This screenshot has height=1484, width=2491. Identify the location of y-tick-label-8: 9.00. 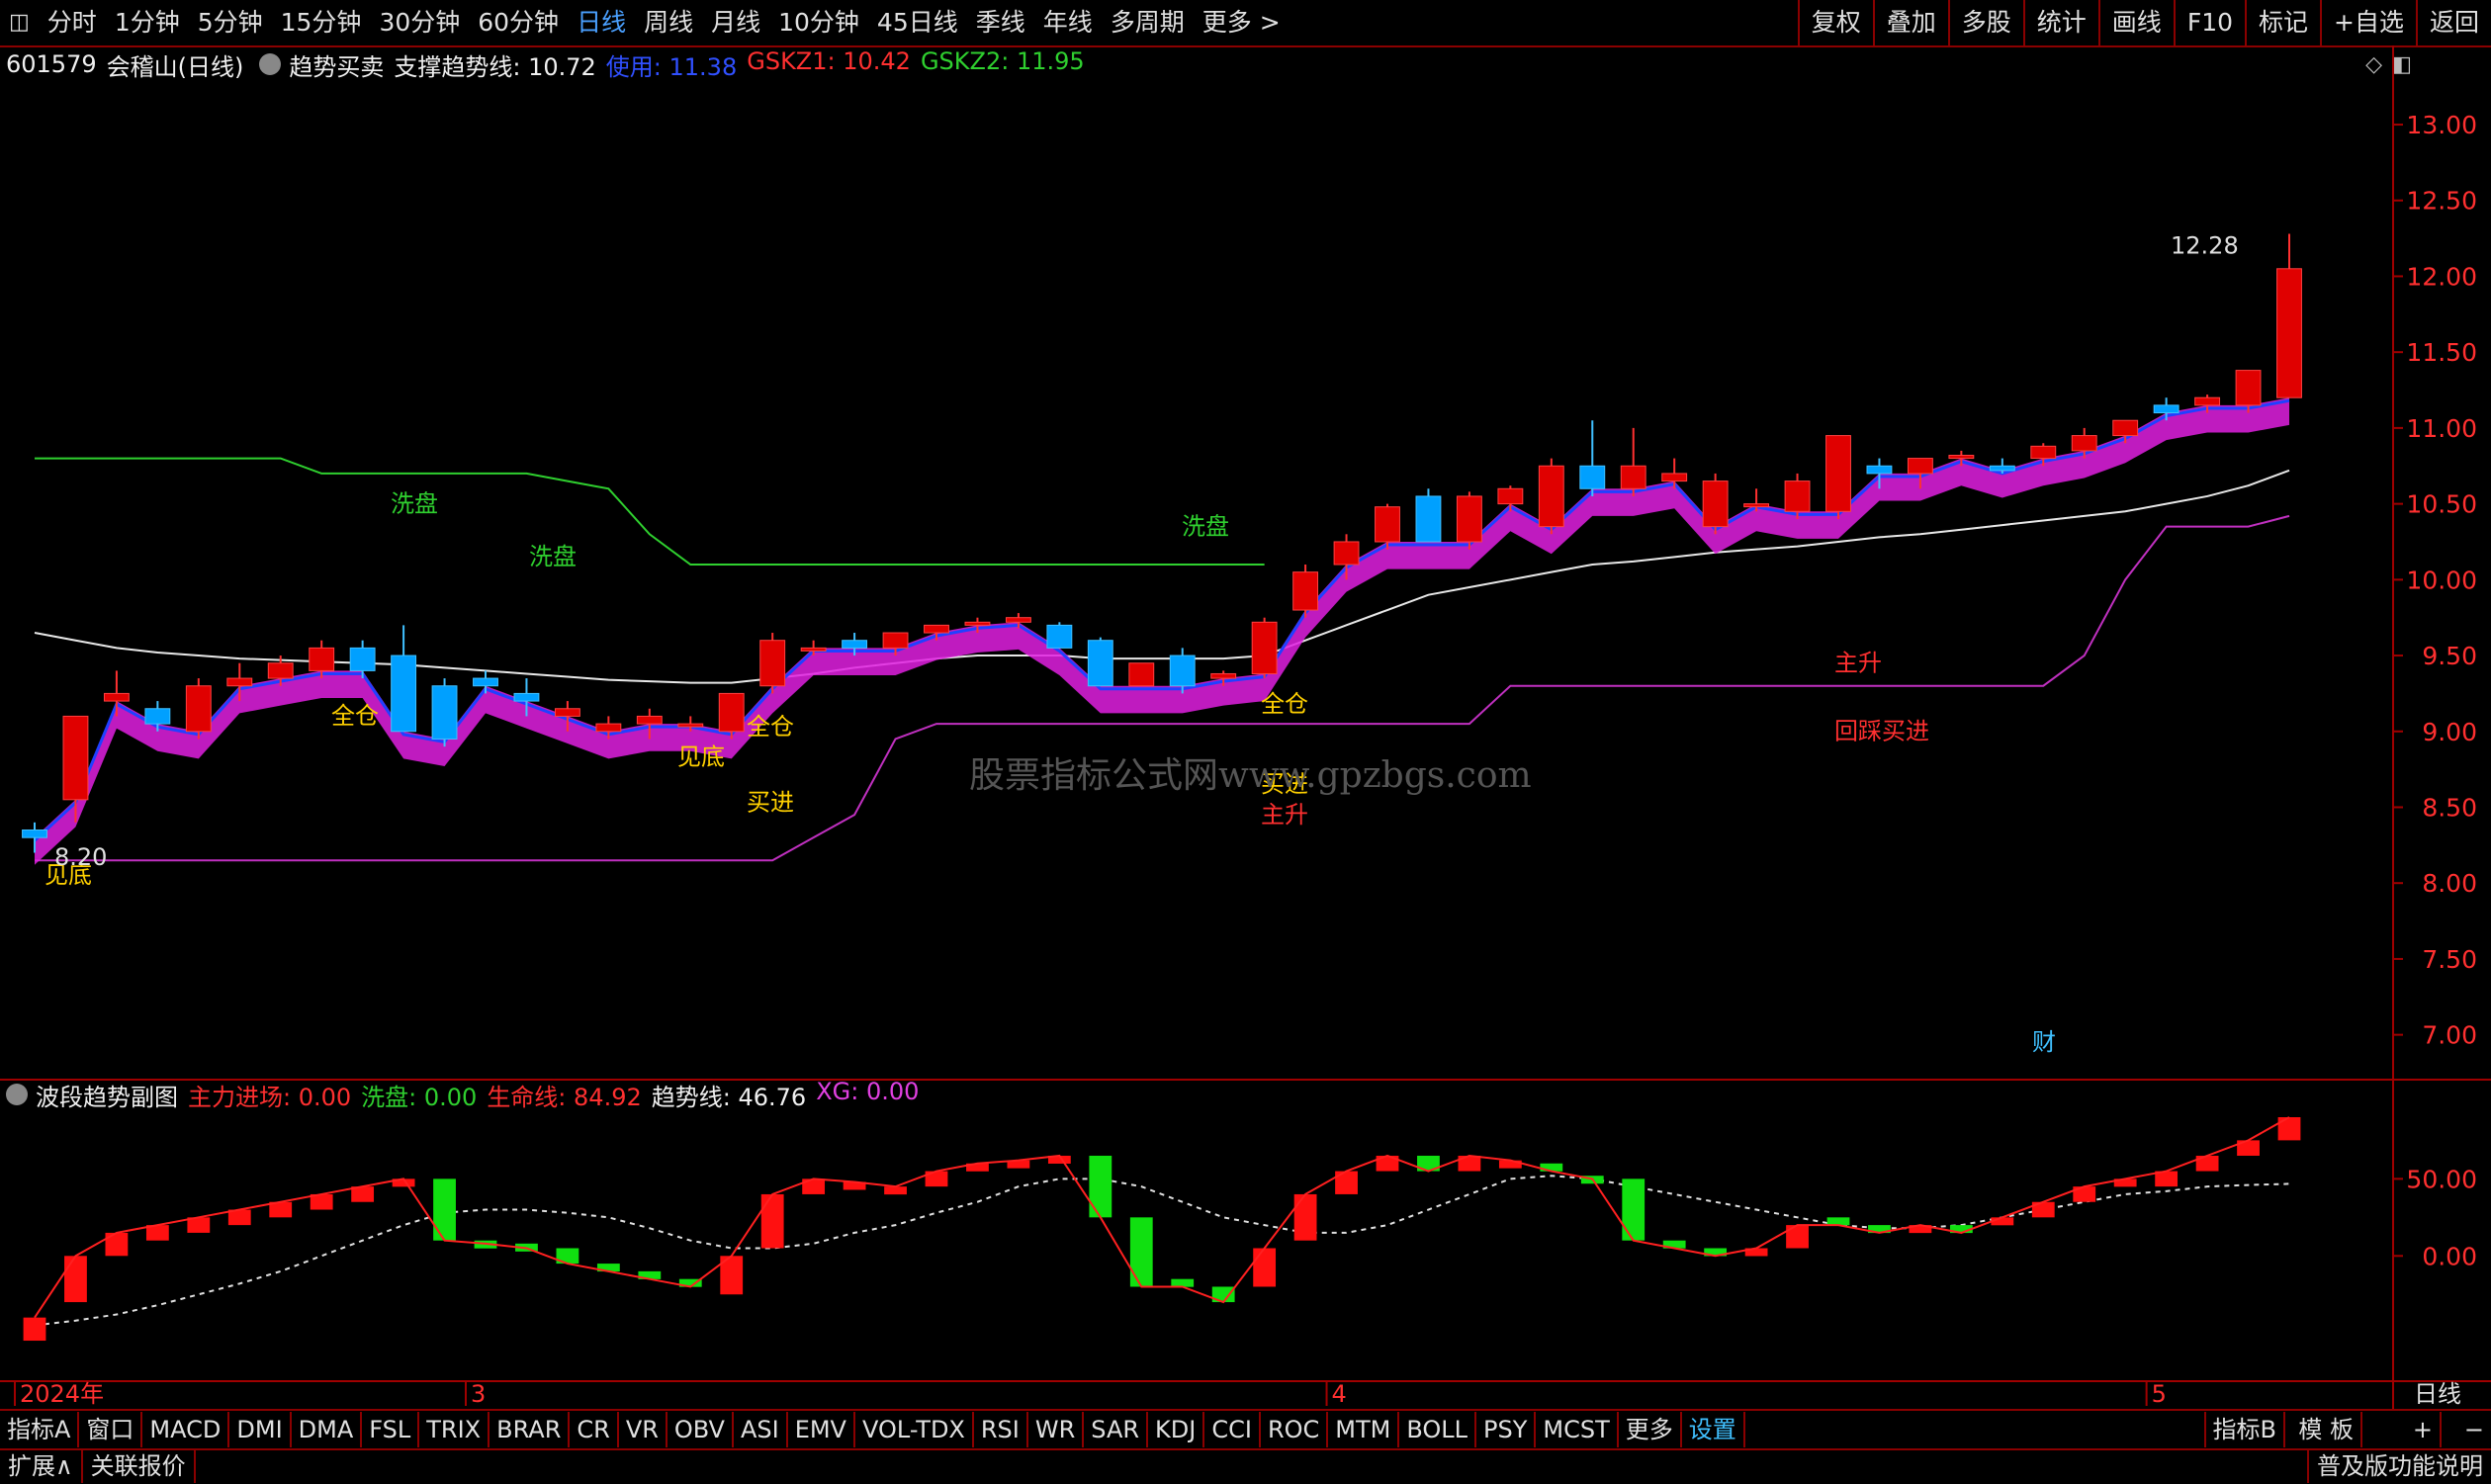
(2449, 732).